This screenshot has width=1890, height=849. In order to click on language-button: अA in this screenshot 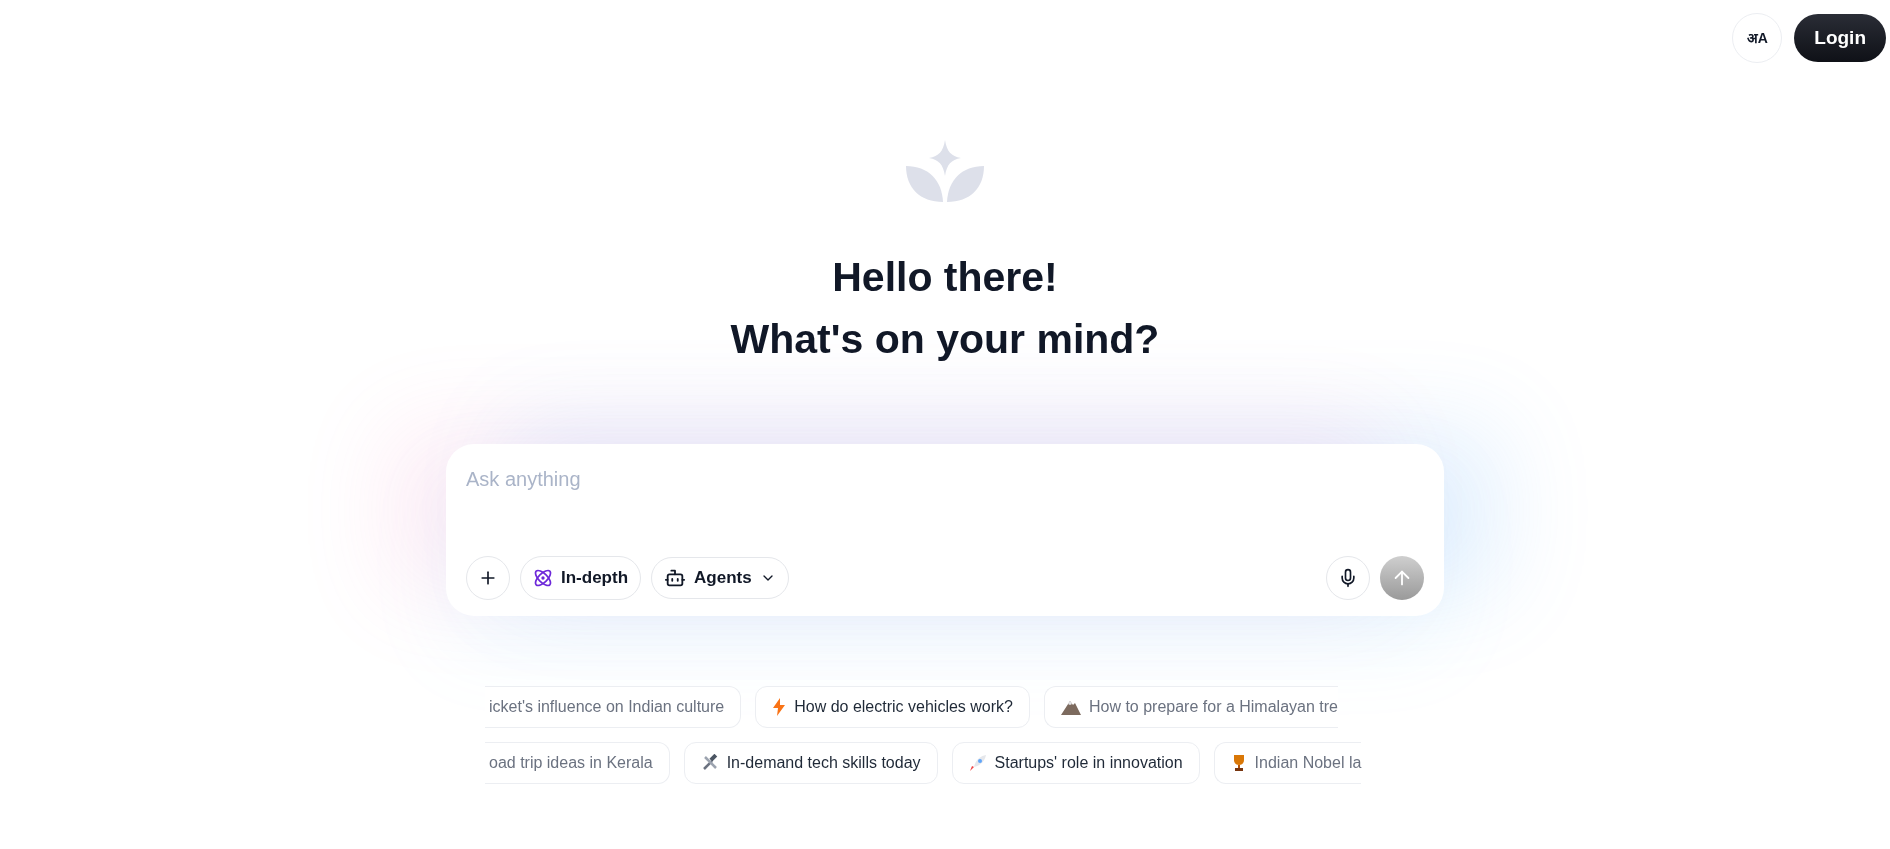, I will do `click(1757, 38)`.